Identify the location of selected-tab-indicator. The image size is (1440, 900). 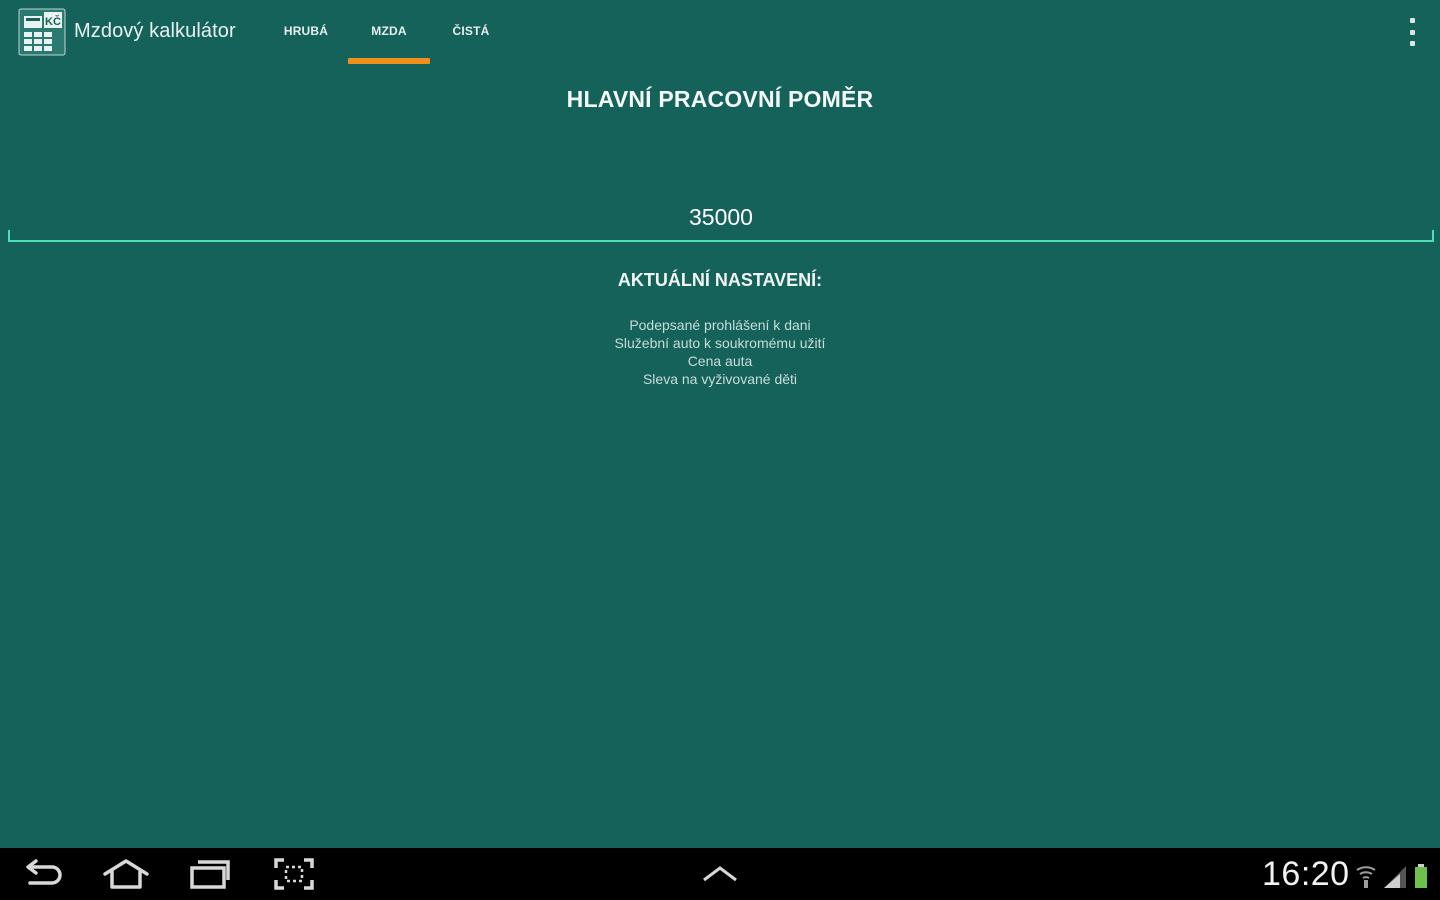
(389, 61).